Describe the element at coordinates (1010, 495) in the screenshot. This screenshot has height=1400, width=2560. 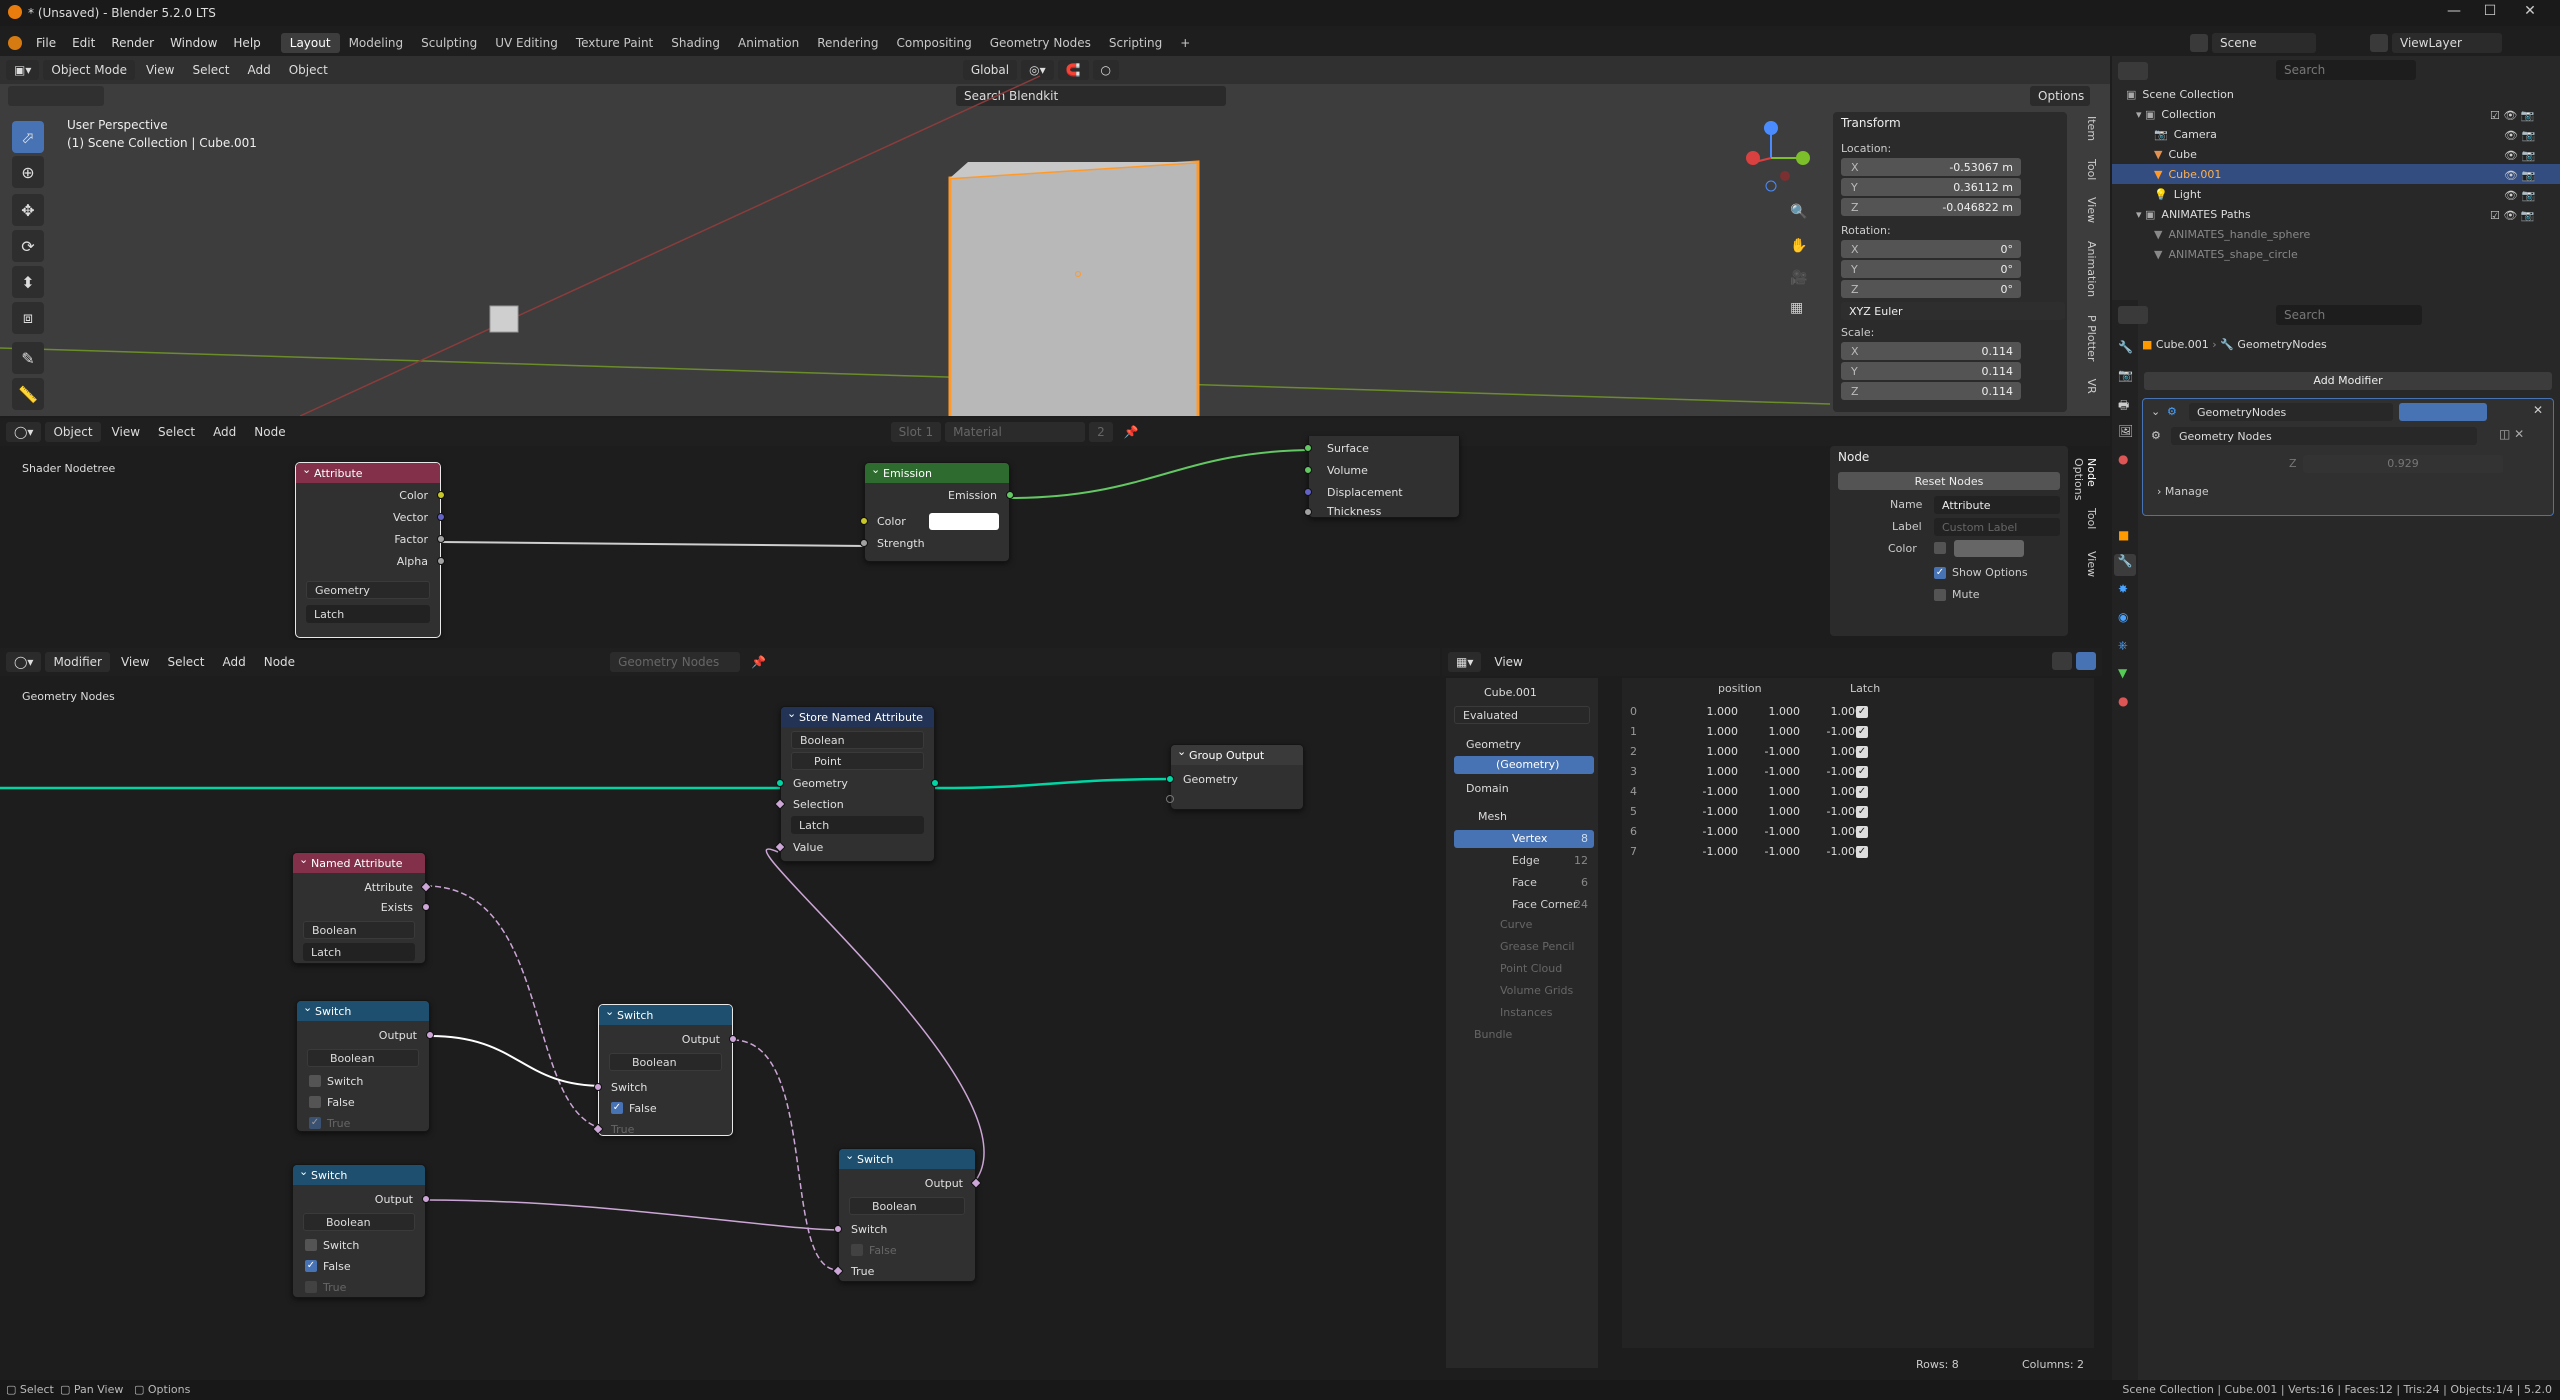
I see `socket-emission` at that location.